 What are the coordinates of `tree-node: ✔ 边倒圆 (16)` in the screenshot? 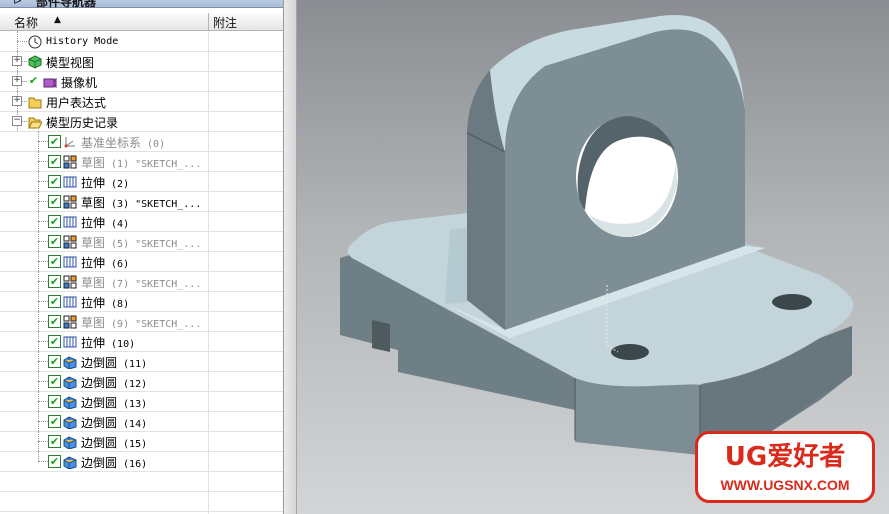 It's located at (141, 461).